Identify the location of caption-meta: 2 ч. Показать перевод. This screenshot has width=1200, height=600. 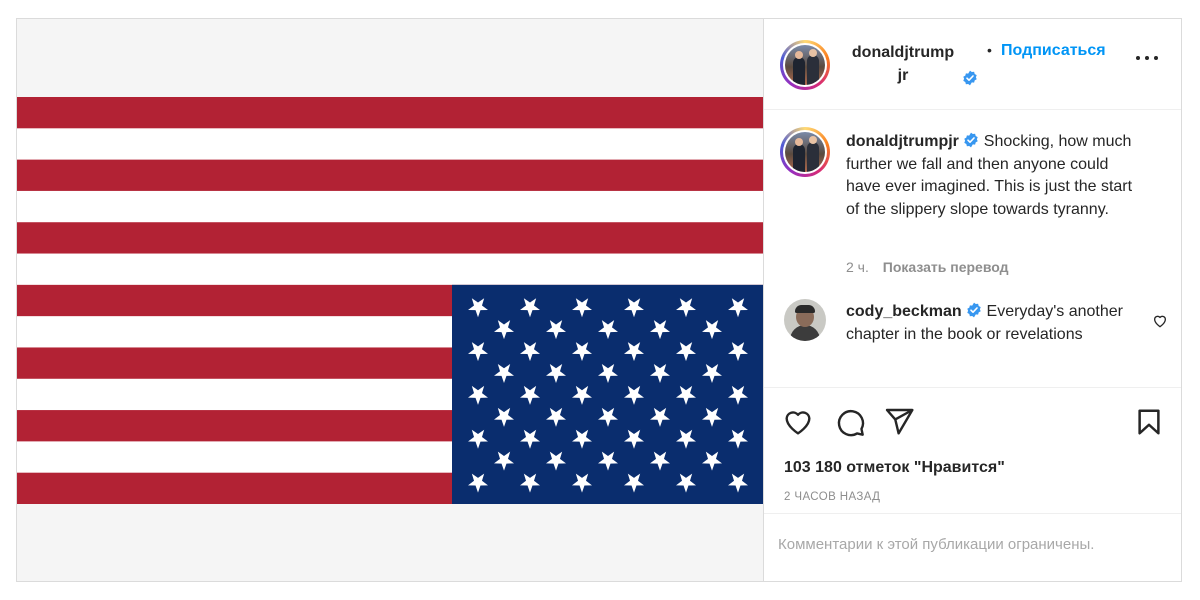
(927, 267).